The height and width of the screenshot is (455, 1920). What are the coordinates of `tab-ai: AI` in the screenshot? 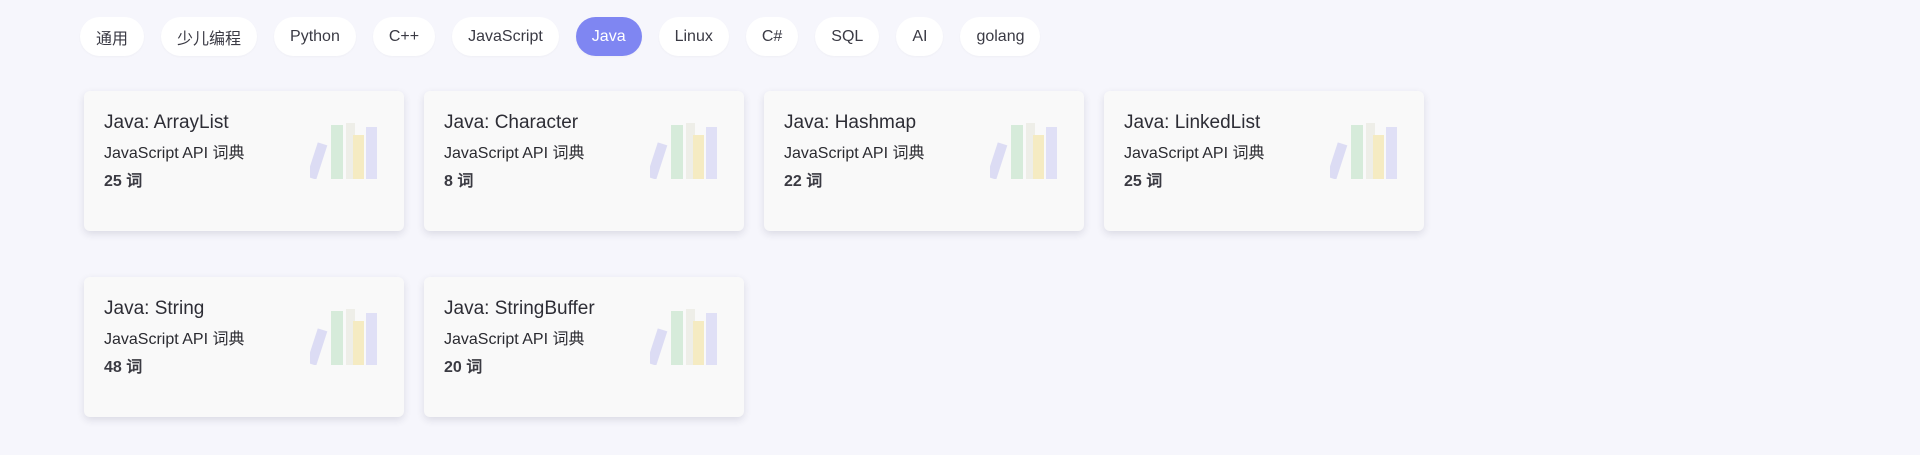 It's located at (920, 36).